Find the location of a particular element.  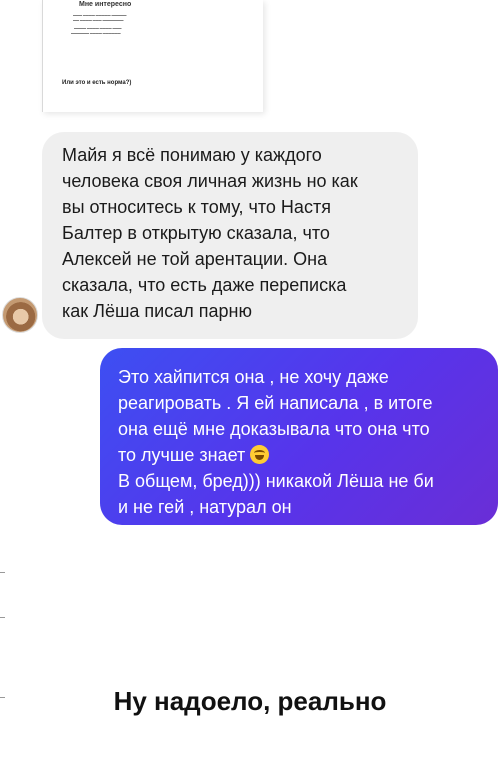

quoted-story-line: ▬▬▬▬▬▬ ▬▬▬▬ ▬▬▬▬▬▬ is located at coordinates (96, 33).